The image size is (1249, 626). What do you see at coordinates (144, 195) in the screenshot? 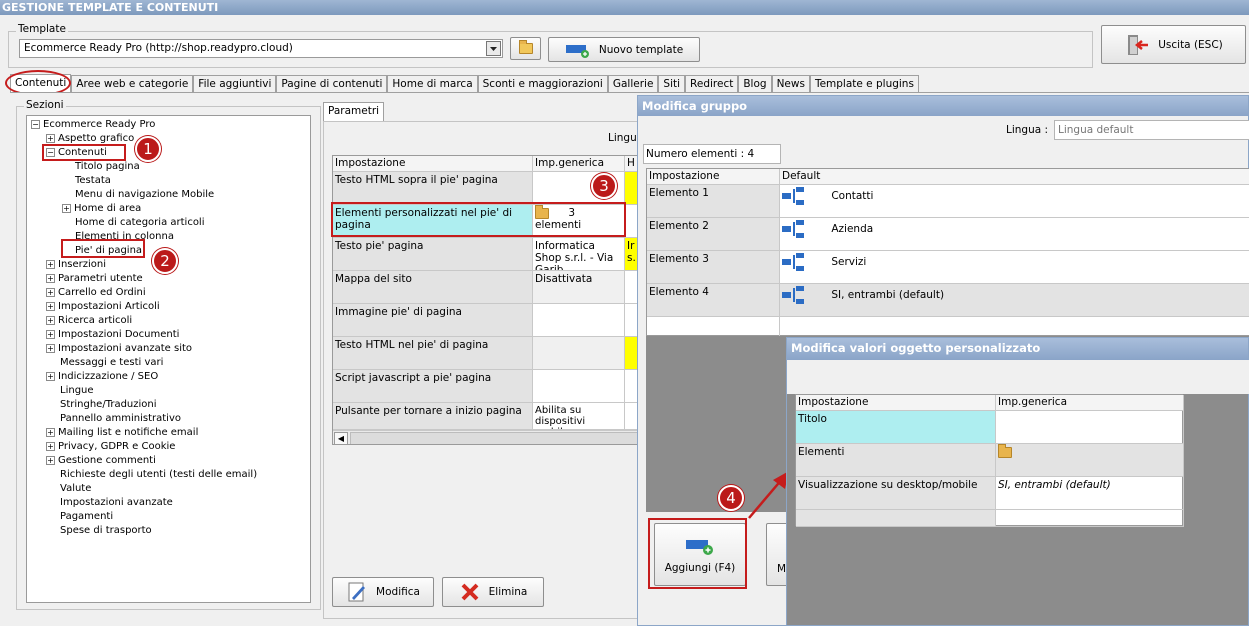
I see `tree-item: Menu di navigazione Mobile` at bounding box center [144, 195].